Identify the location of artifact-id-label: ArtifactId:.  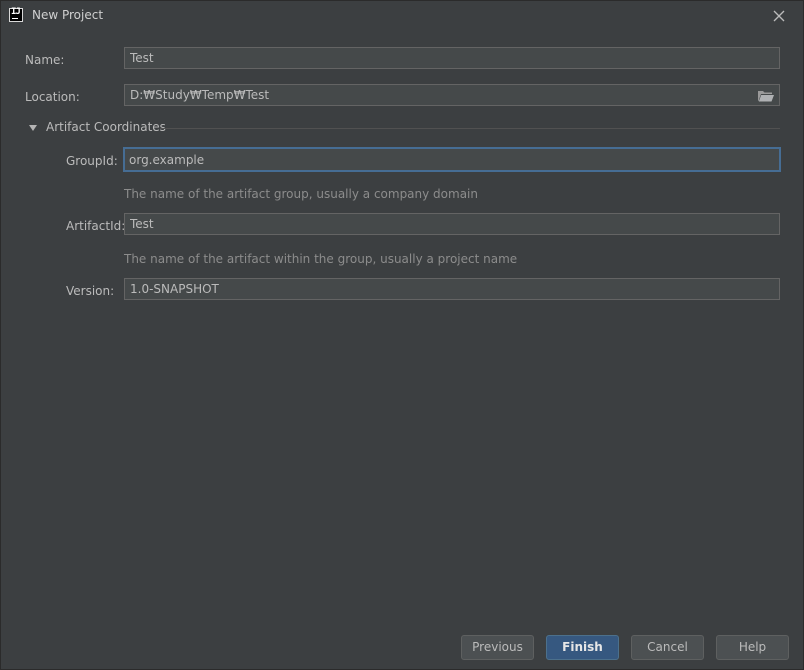
(96, 226).